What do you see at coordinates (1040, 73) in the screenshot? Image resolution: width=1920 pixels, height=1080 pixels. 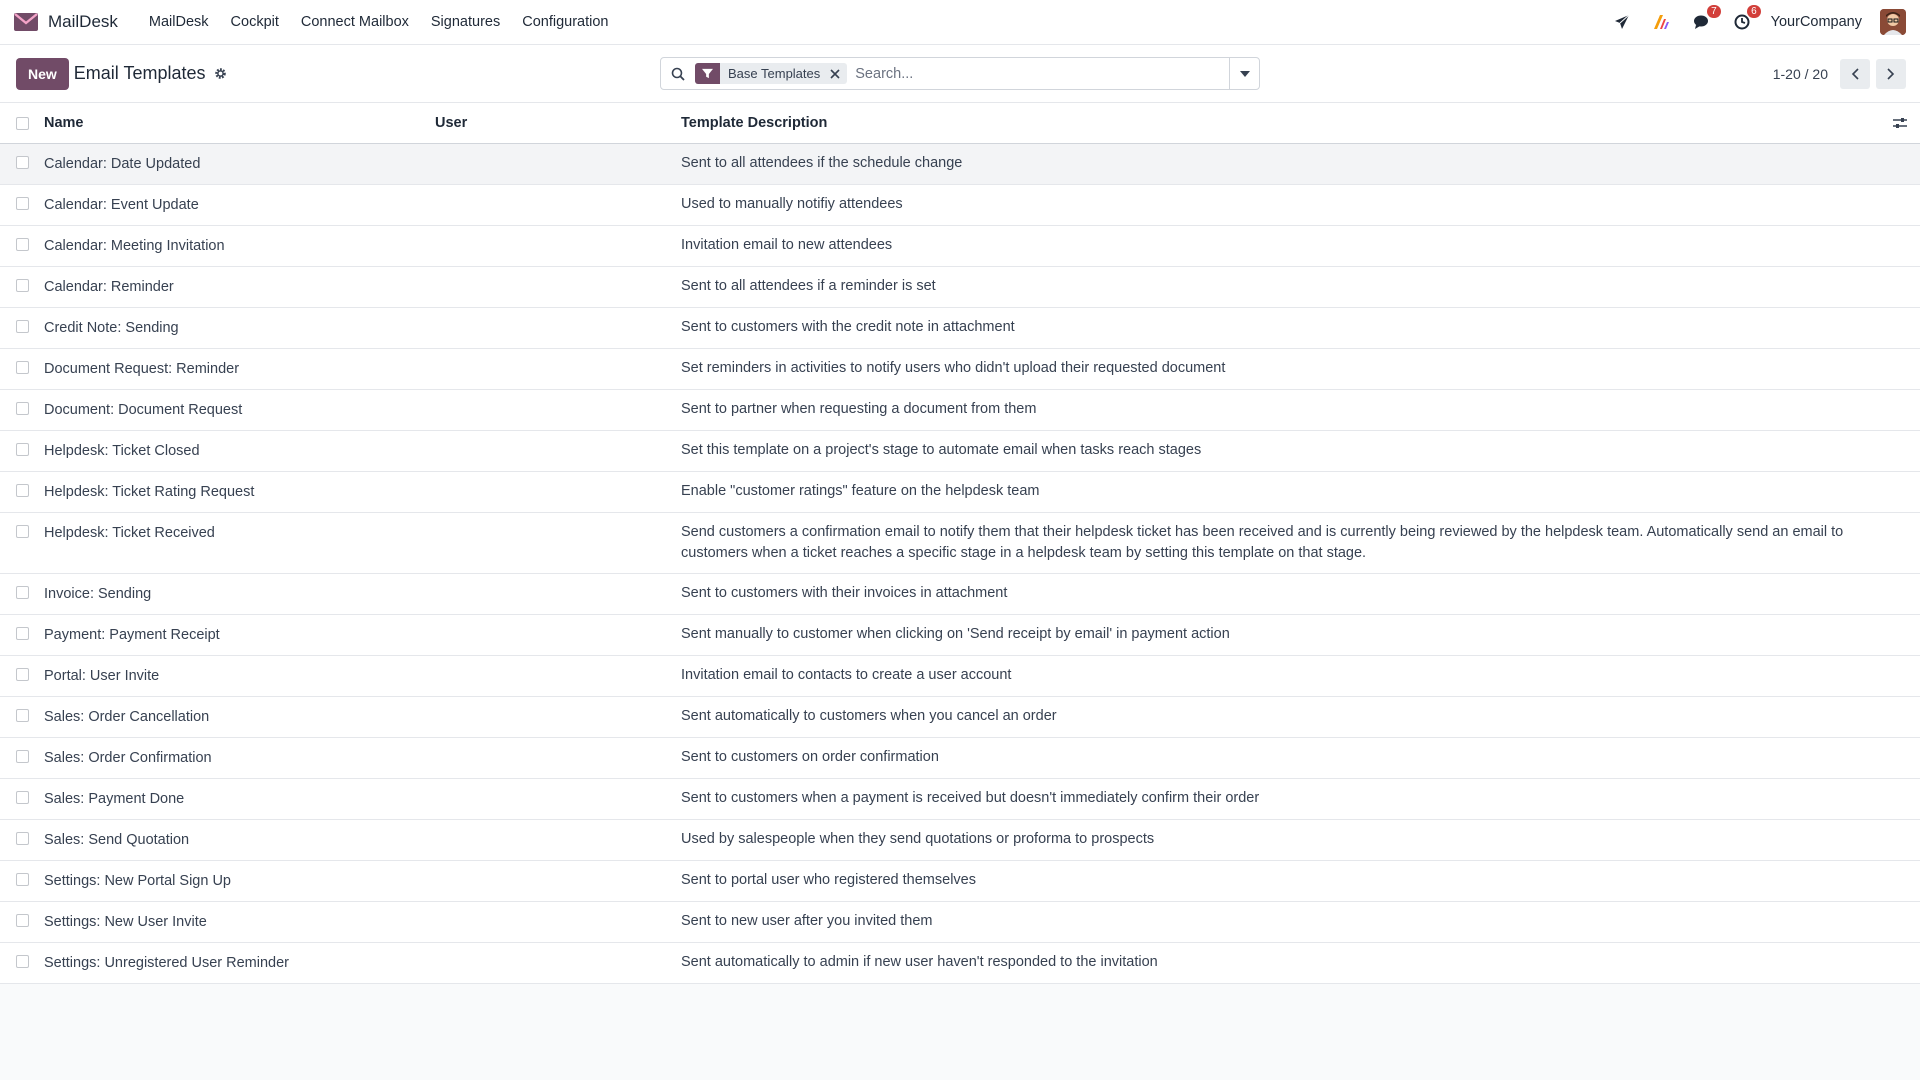 I see `search-input` at bounding box center [1040, 73].